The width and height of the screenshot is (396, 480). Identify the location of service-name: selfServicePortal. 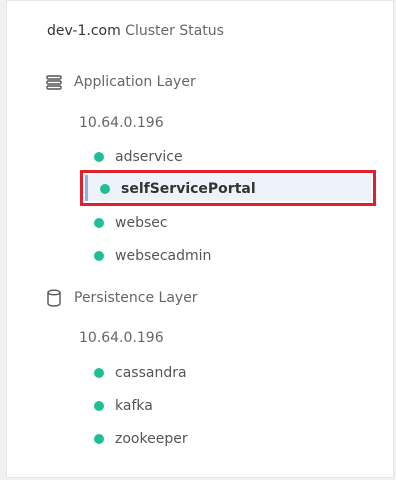
(188, 189).